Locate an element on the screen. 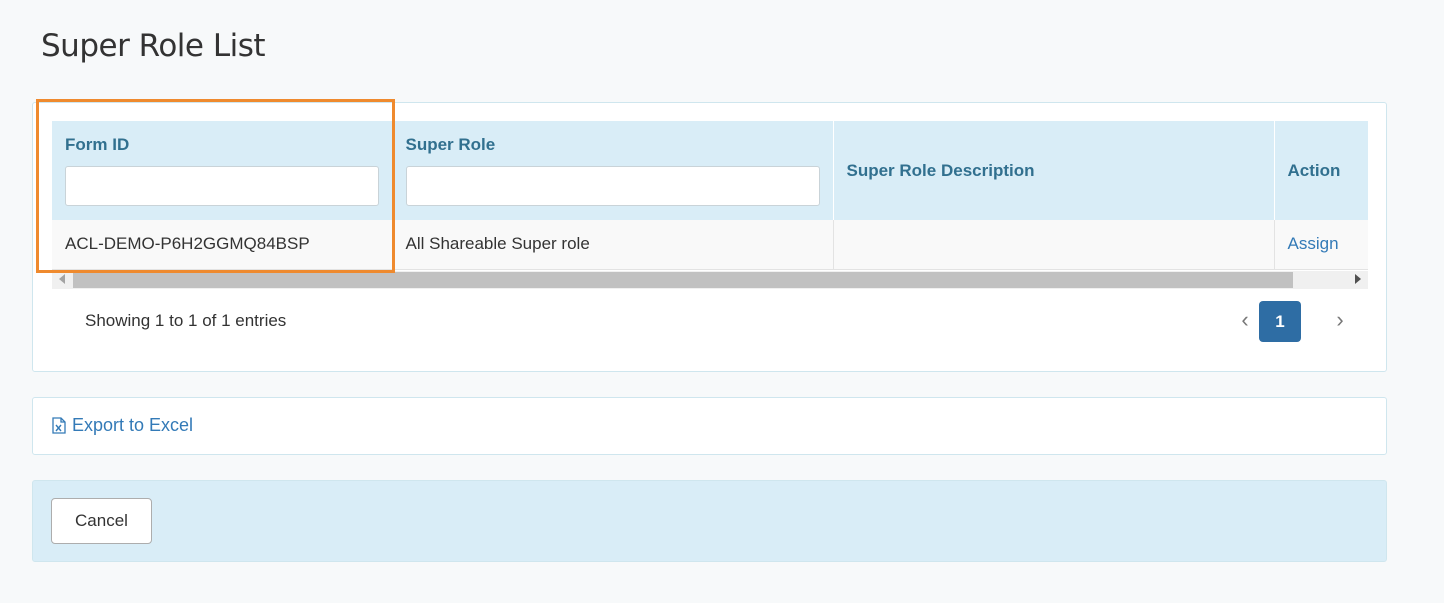  pagination-page-1: 1 is located at coordinates (1280, 321).